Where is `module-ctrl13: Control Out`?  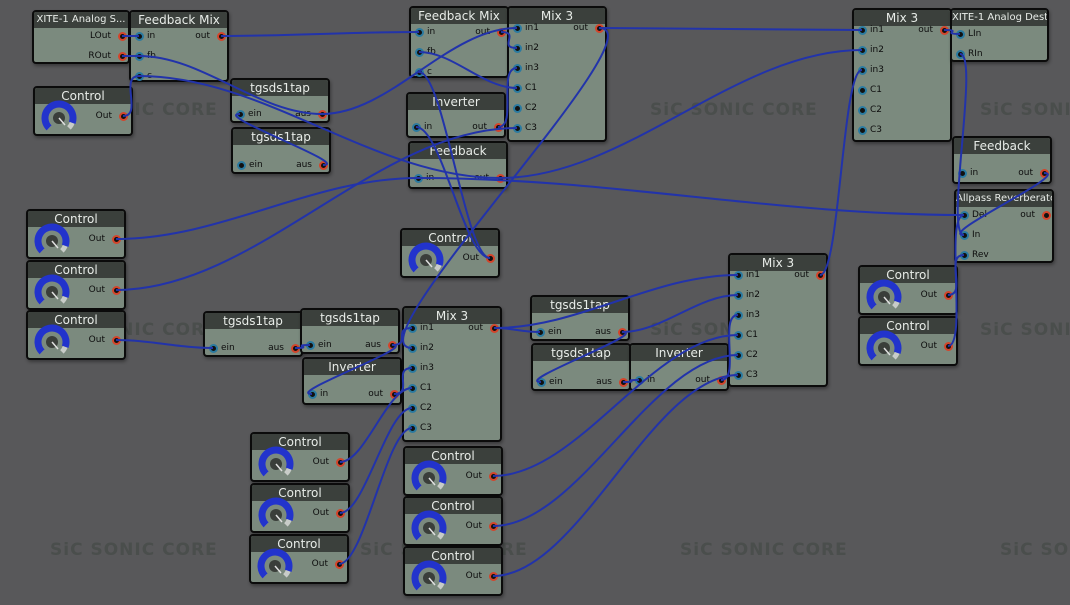
module-ctrl13: Control Out is located at coordinates (453, 571).